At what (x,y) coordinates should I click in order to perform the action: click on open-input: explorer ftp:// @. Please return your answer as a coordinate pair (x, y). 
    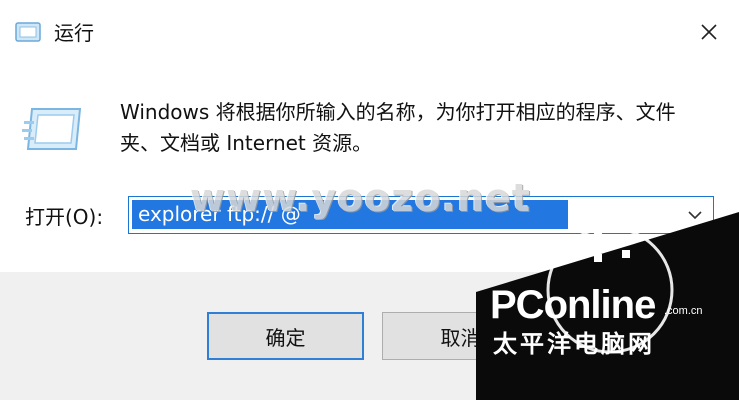
    Looking at the image, I should click on (350, 214).